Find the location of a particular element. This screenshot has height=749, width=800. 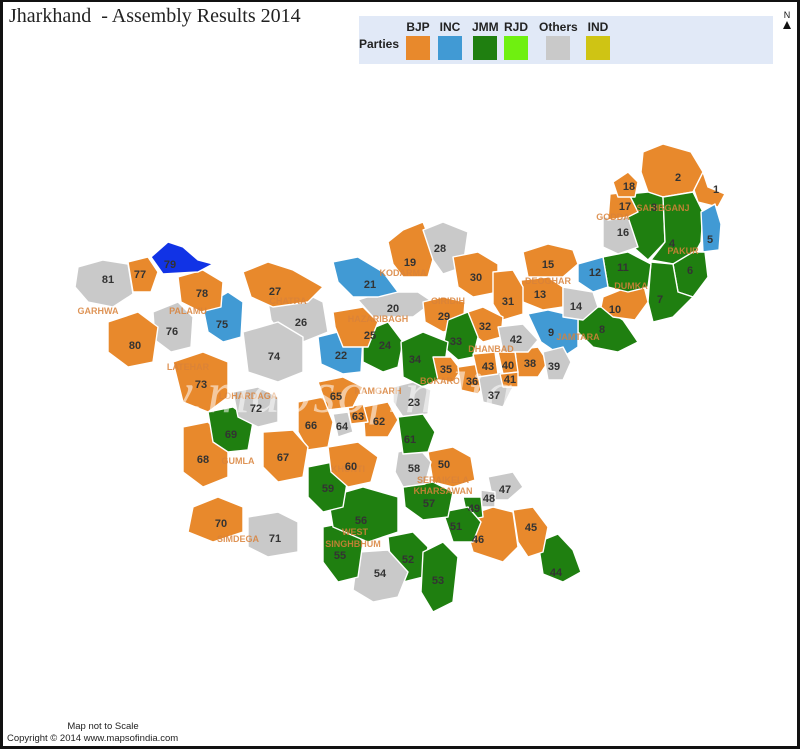

legend-label: RJD is located at coordinates (516, 27).